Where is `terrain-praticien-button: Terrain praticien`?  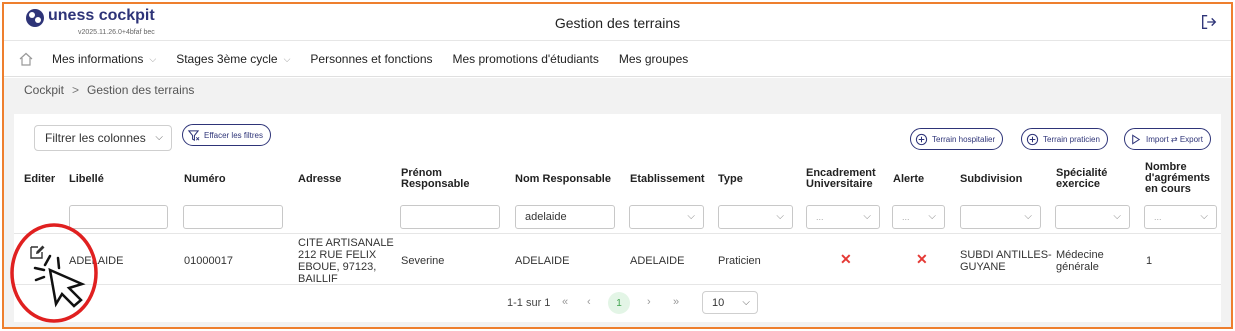 terrain-praticien-button: Terrain praticien is located at coordinates (1064, 139).